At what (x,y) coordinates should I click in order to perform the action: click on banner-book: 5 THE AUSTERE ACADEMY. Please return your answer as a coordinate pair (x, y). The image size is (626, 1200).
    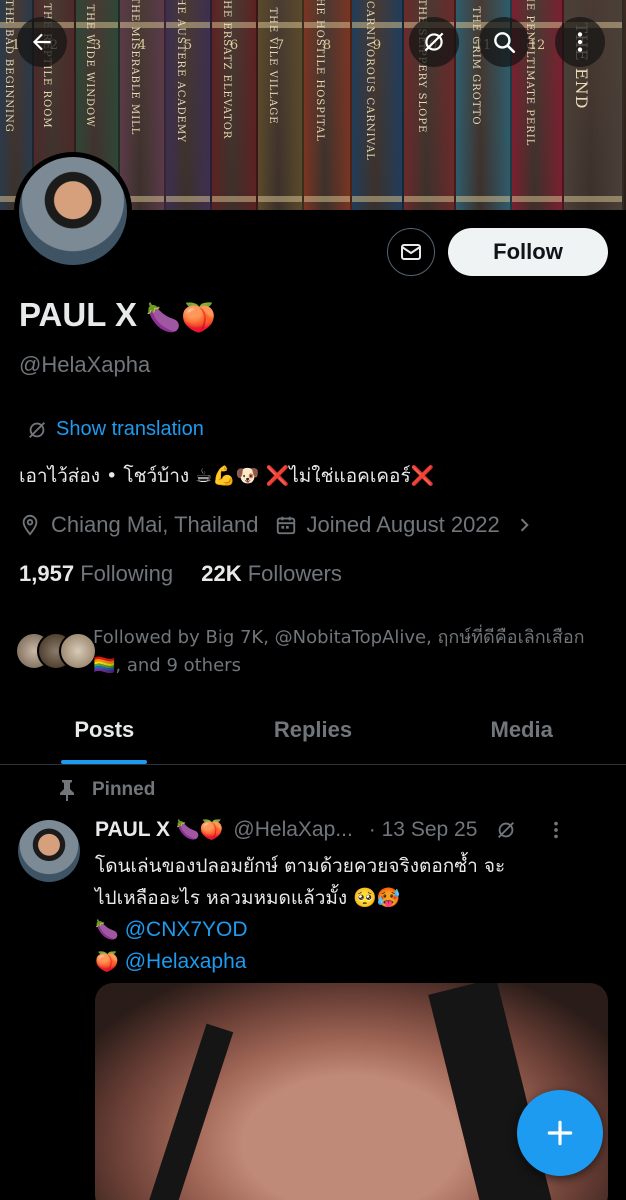
    Looking at the image, I should click on (189, 105).